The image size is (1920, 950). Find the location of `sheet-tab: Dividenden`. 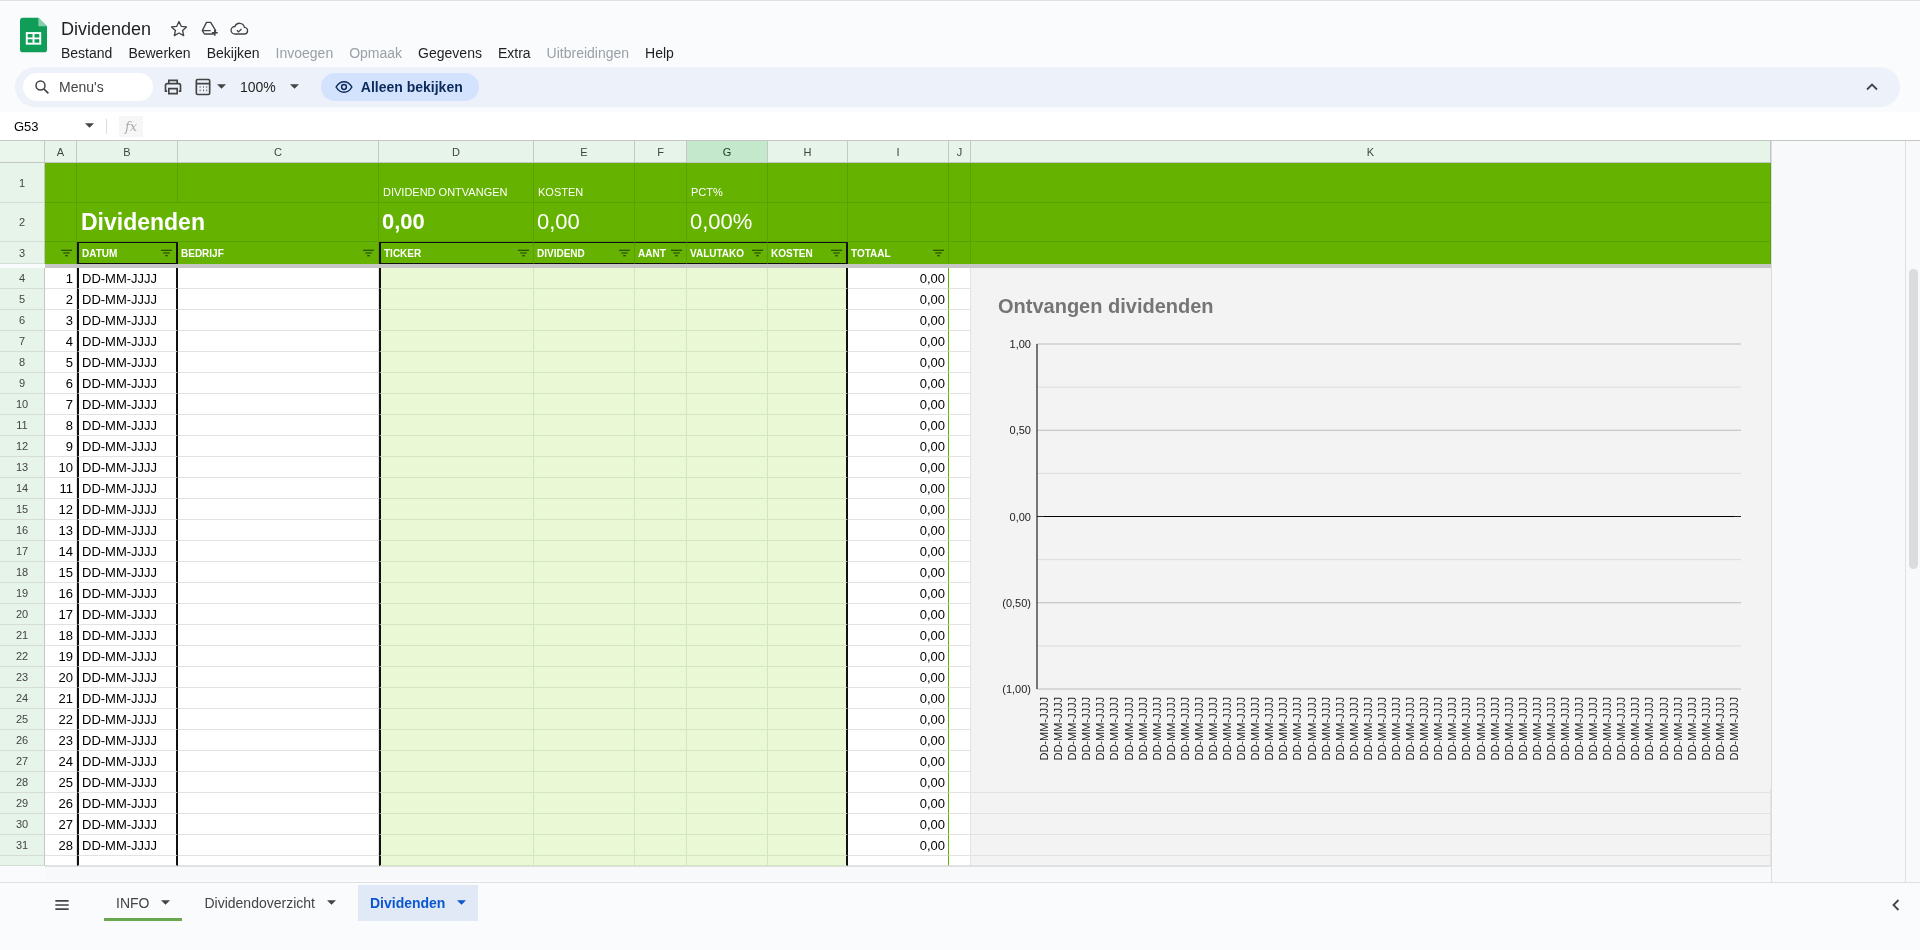

sheet-tab: Dividenden is located at coordinates (418, 903).